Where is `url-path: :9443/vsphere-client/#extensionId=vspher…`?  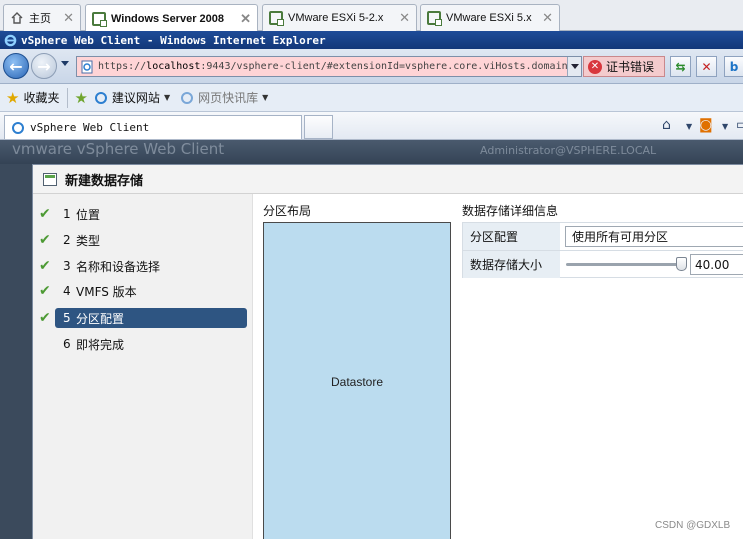
url-path: :9443/vsphere-client/#extensionId=vspher… is located at coordinates (384, 66).